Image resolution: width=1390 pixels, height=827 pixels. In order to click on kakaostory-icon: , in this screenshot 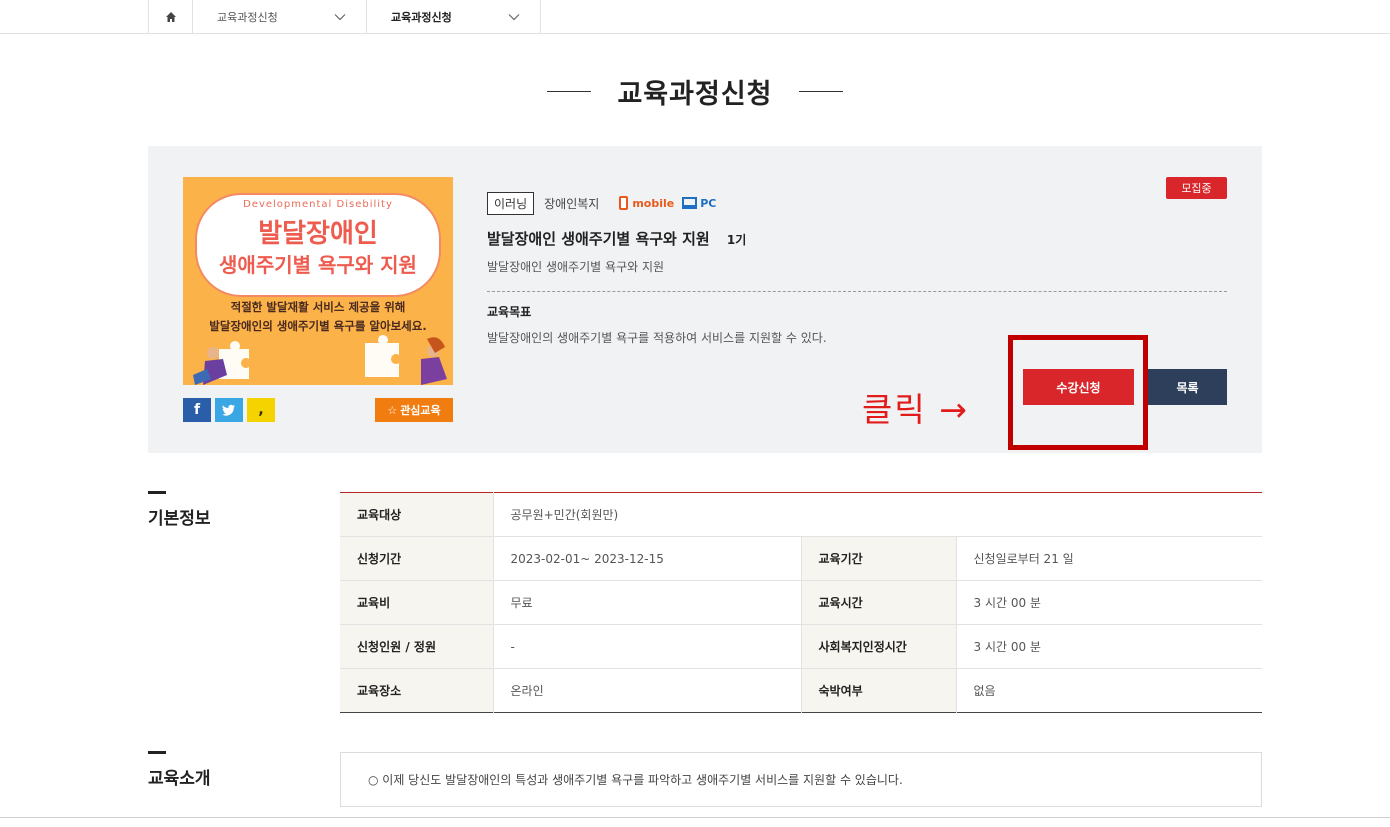, I will do `click(261, 410)`.